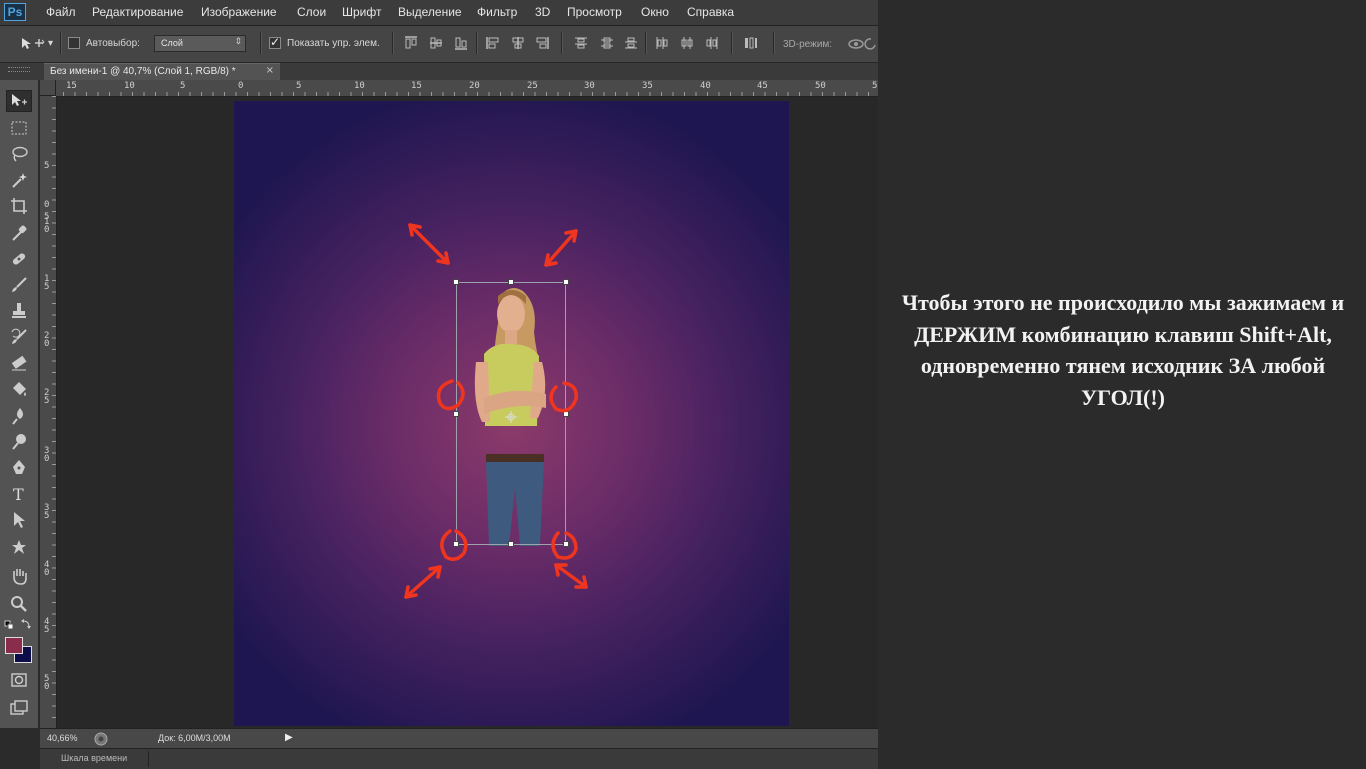  I want to click on menu-select: Выделение, so click(430, 12).